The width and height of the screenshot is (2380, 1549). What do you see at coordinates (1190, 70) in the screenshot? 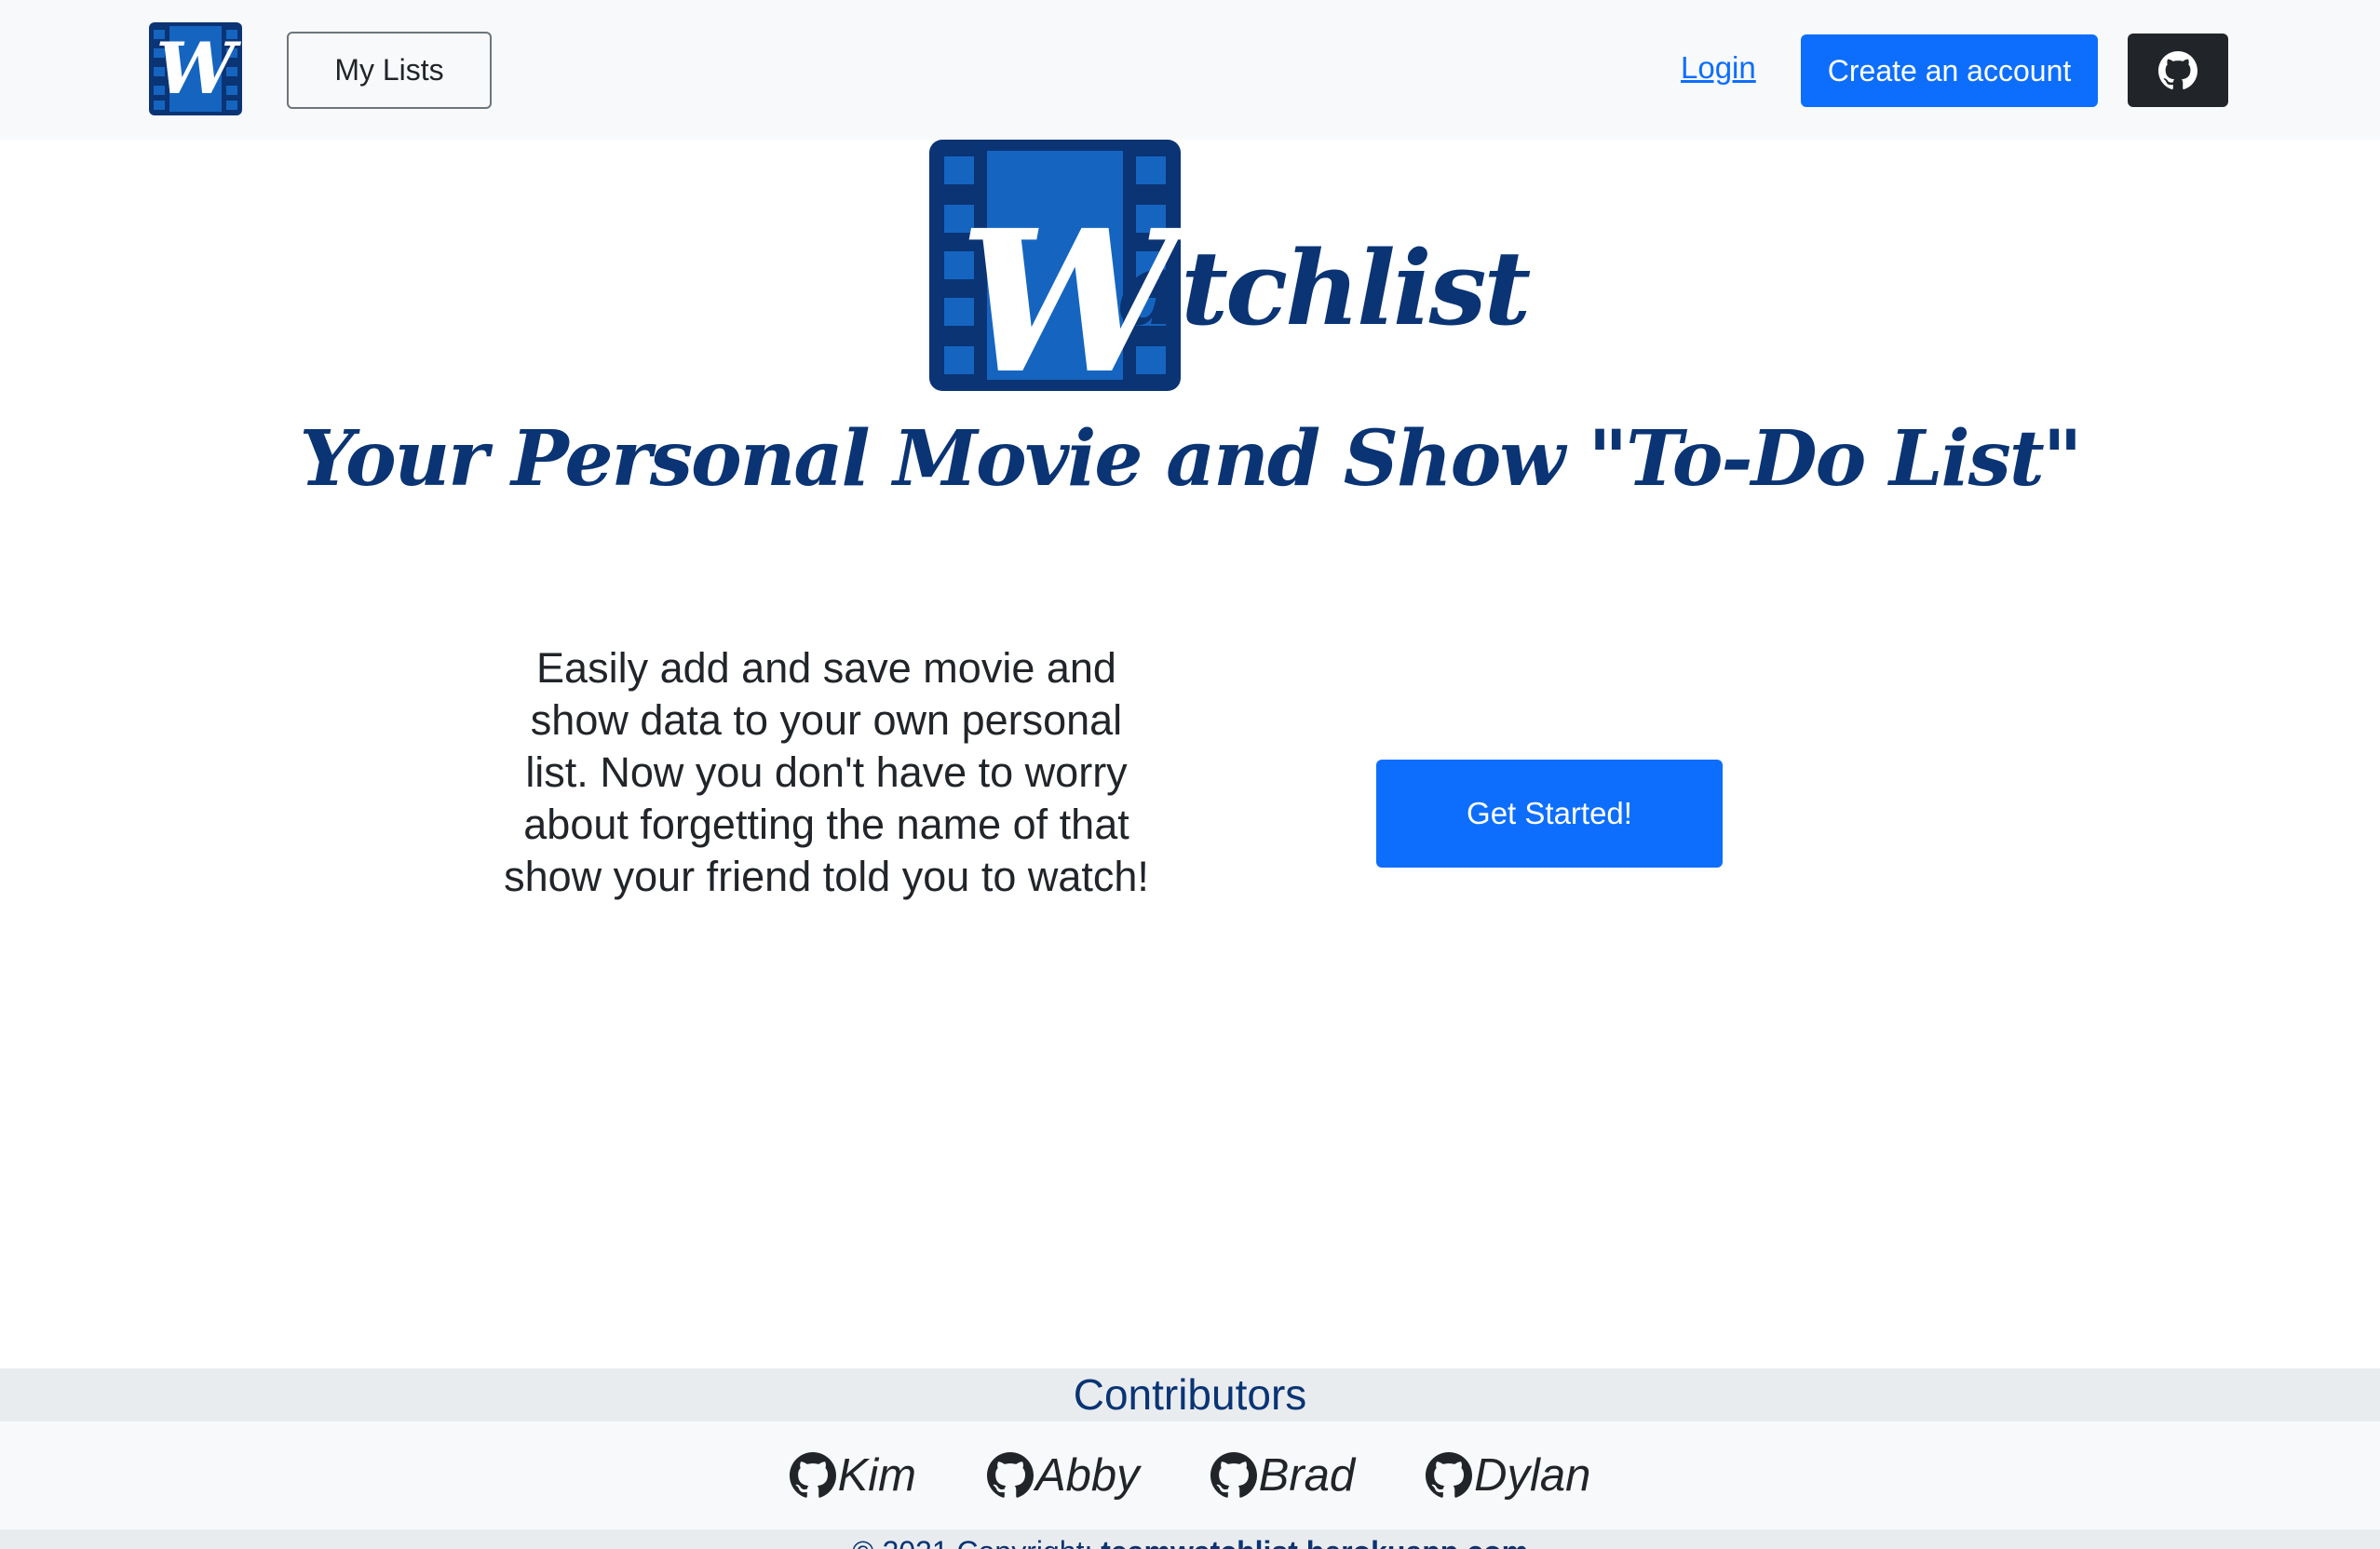
I see `top-navbar: W My Lists Login Create an account` at bounding box center [1190, 70].